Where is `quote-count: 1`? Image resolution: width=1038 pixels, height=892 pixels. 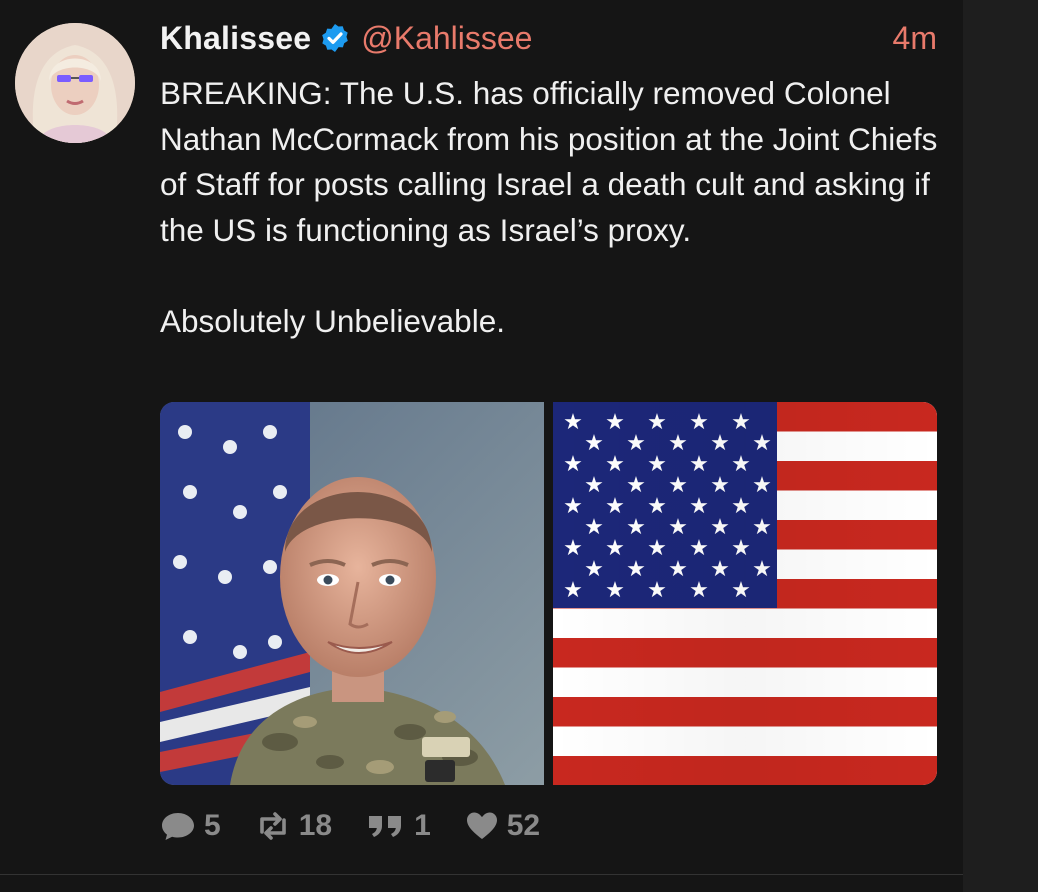 quote-count: 1 is located at coordinates (422, 825).